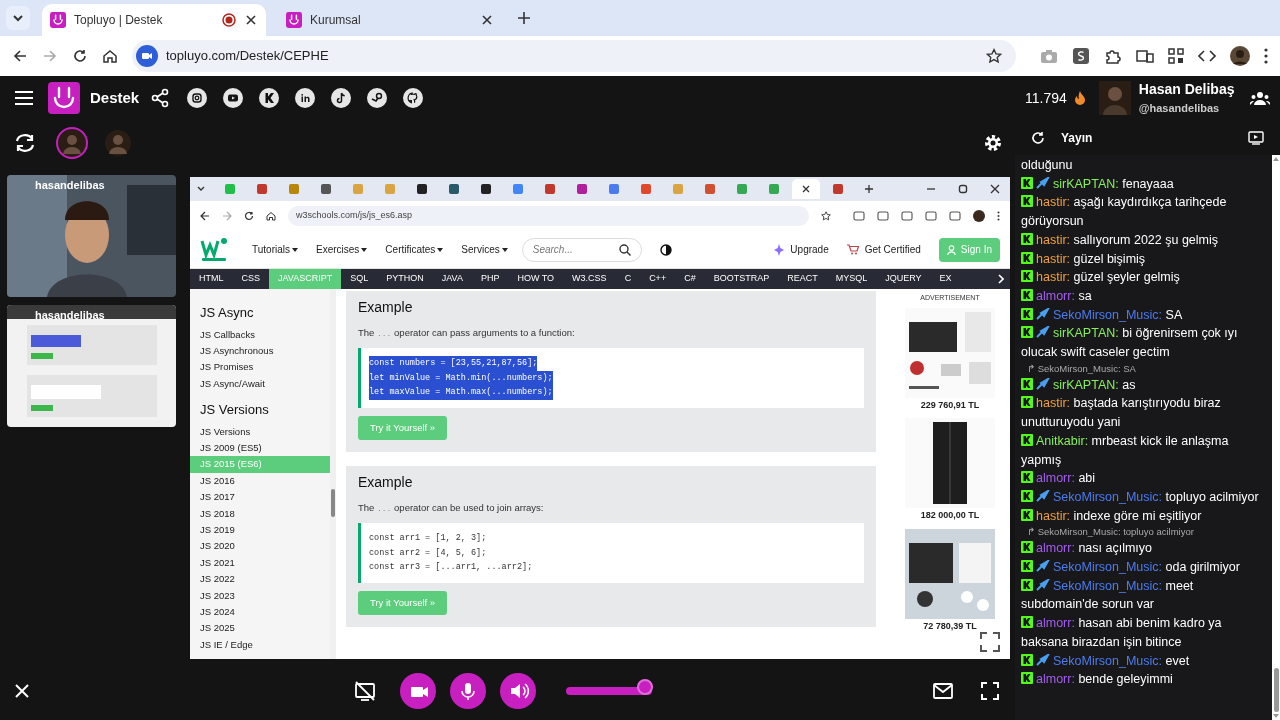  What do you see at coordinates (690, 279) in the screenshot?
I see `nav-link: C#` at bounding box center [690, 279].